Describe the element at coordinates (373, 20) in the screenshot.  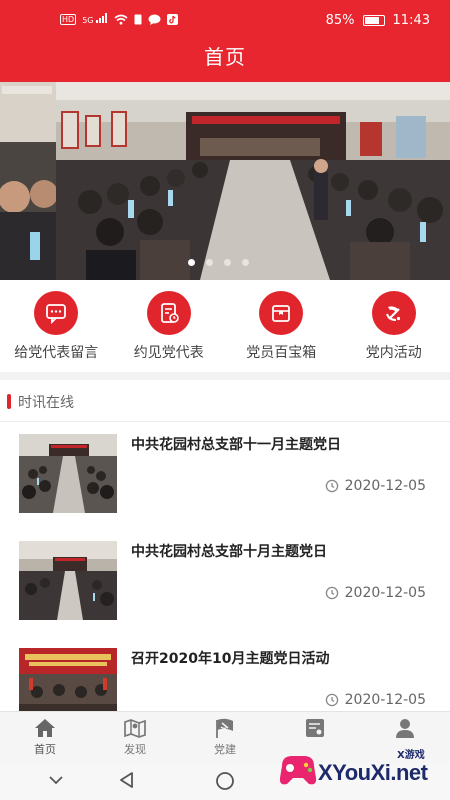
I see `battery-icon` at that location.